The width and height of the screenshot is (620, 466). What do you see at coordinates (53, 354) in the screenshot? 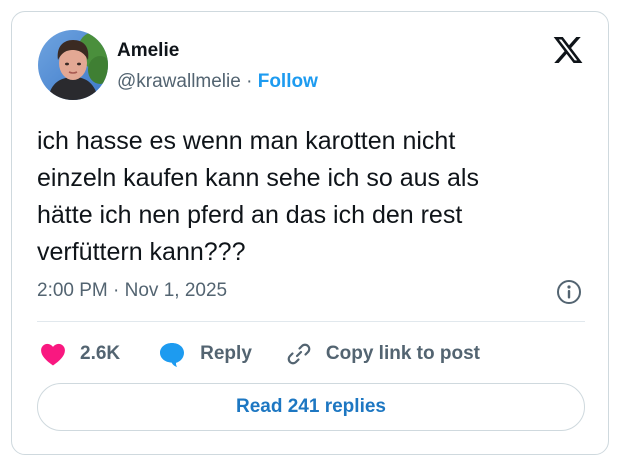
I see `heart-icon` at bounding box center [53, 354].